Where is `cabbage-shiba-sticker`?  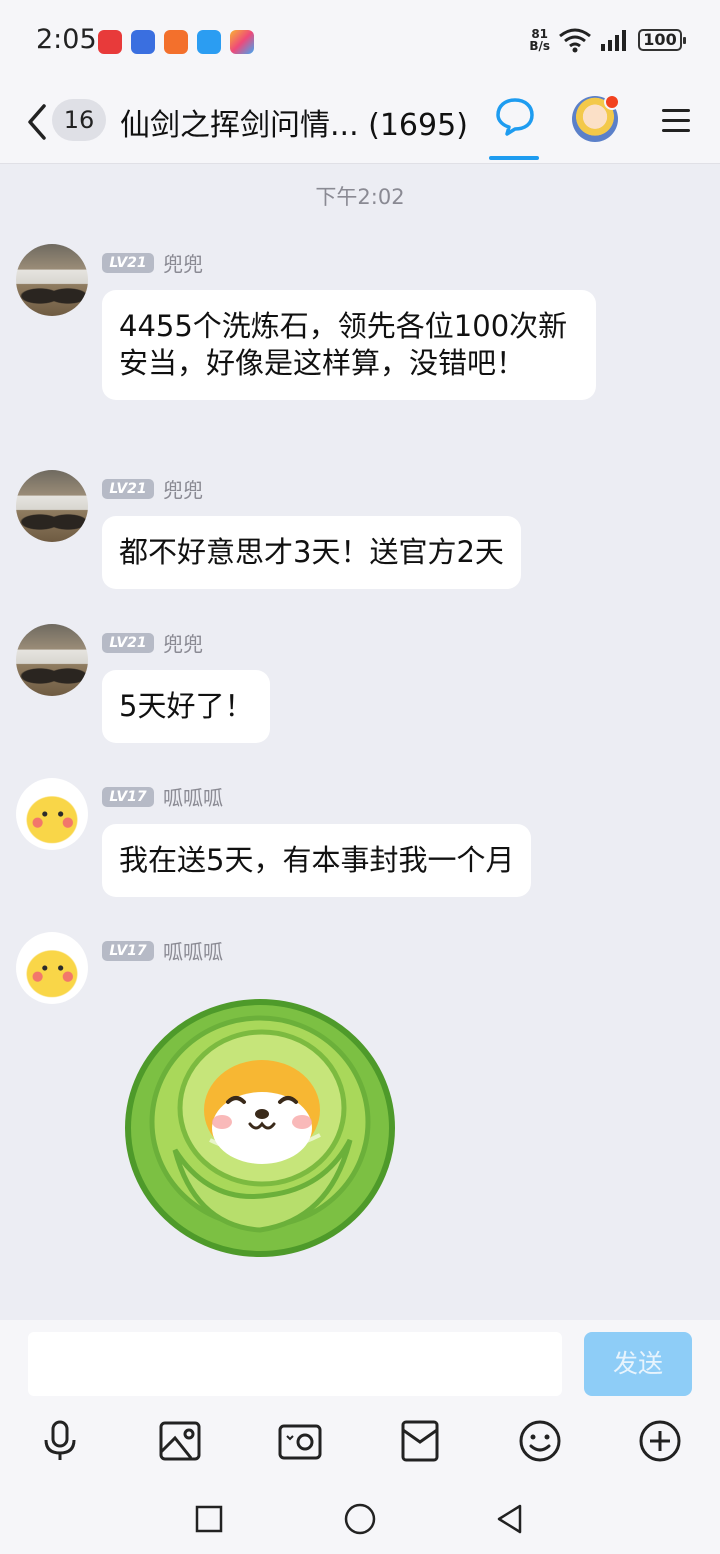
cabbage-shiba-sticker is located at coordinates (260, 1127).